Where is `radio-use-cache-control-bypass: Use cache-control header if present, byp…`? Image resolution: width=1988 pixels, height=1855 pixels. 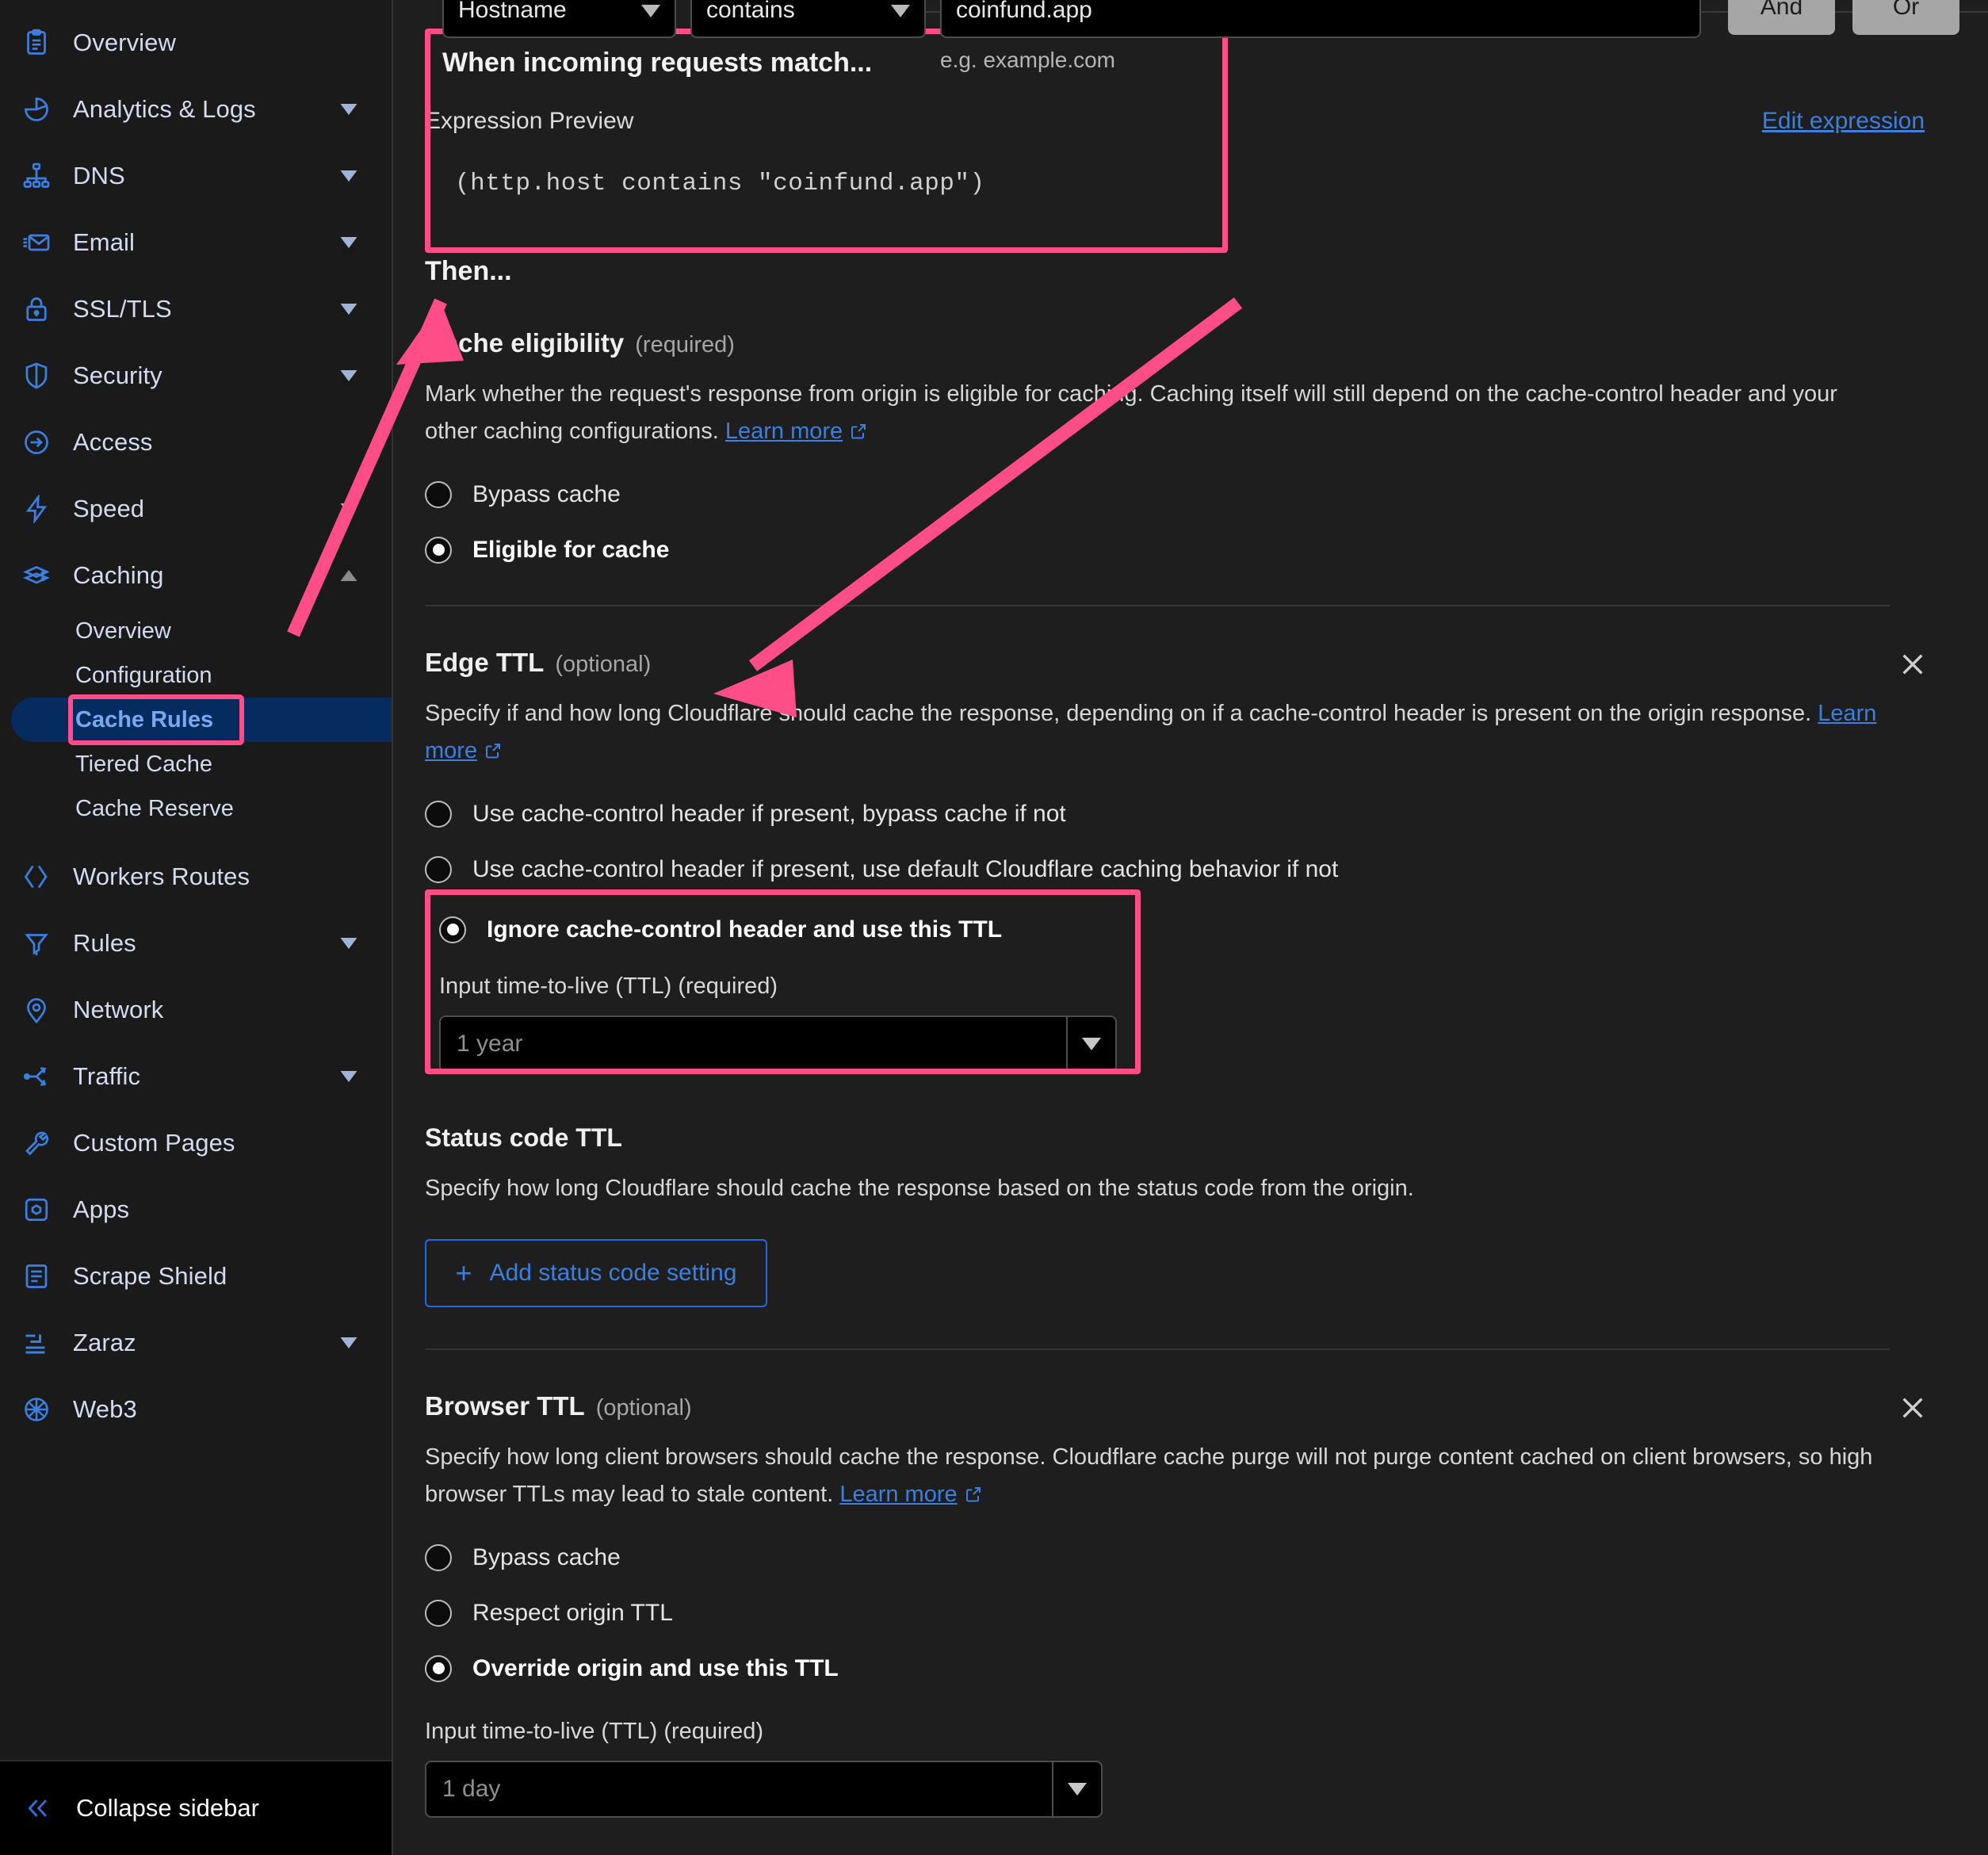
radio-use-cache-control-bypass: Use cache-control header if present, byp… is located at coordinates (1182, 814).